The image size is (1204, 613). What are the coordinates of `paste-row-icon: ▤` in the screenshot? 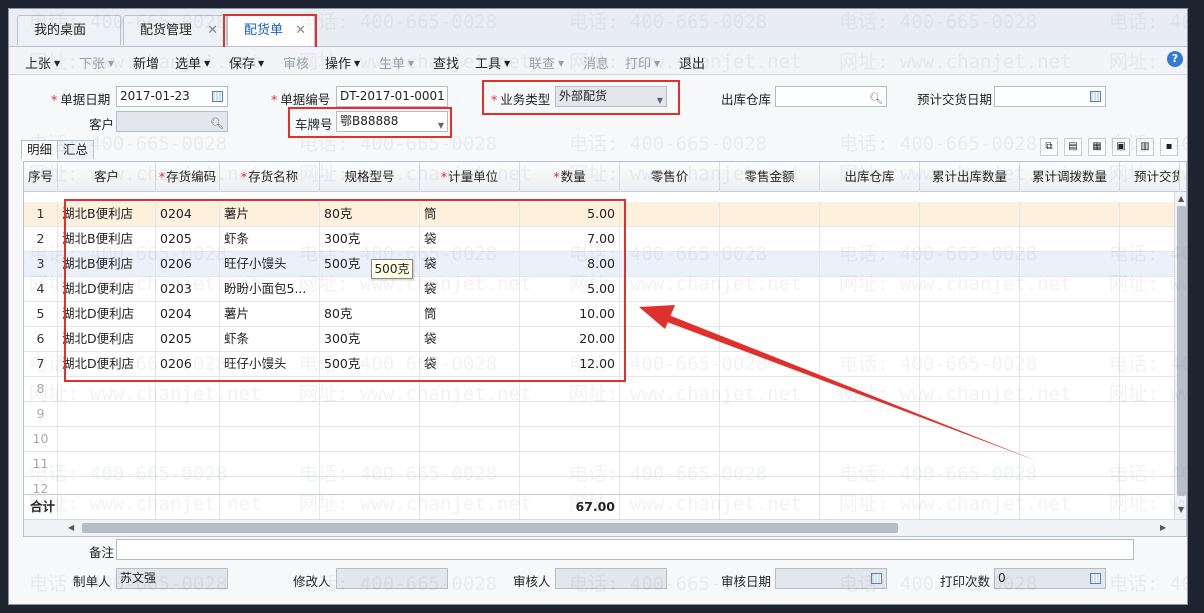 It's located at (1073, 147).